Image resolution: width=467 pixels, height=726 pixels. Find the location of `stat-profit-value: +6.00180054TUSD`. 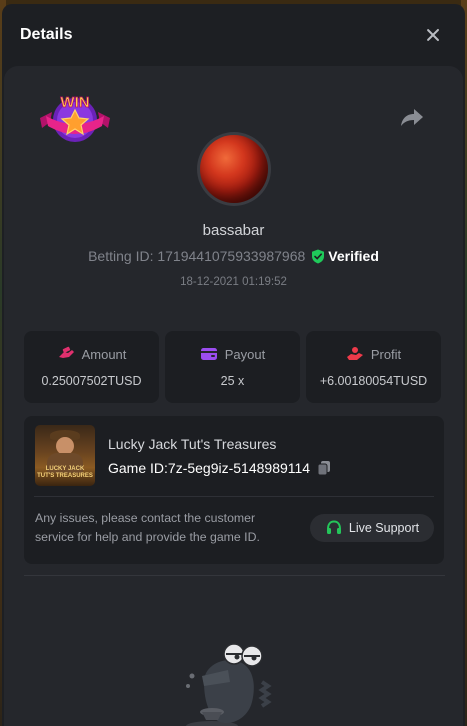

stat-profit-value: +6.00180054TUSD is located at coordinates (373, 381).